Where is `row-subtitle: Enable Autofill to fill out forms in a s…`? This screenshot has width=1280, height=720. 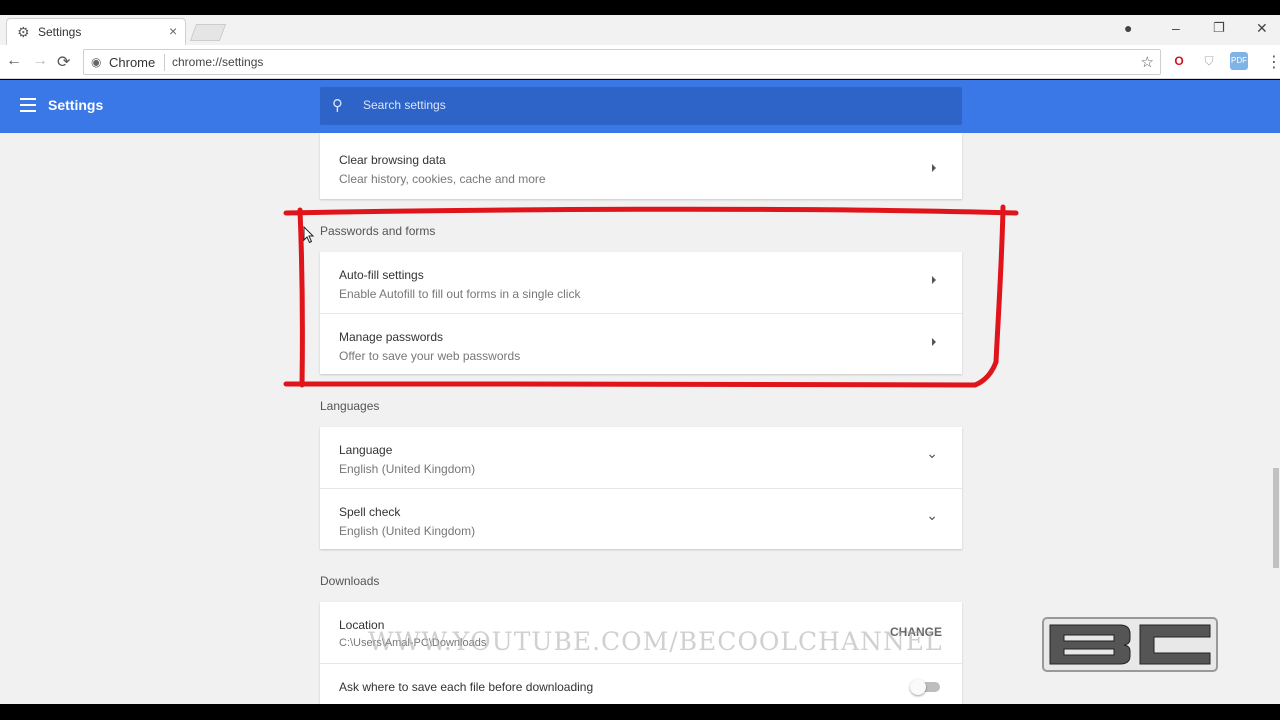 row-subtitle: Enable Autofill to fill out forms in a s… is located at coordinates (460, 294).